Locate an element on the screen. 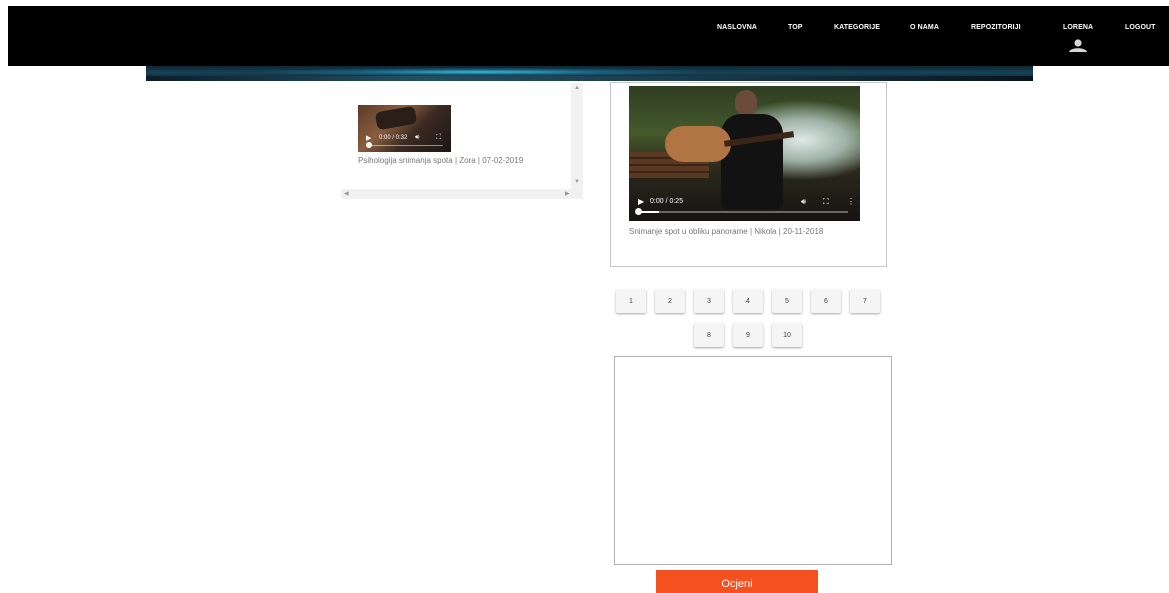 This screenshot has width=1169, height=593. header-banner is located at coordinates (589, 73).